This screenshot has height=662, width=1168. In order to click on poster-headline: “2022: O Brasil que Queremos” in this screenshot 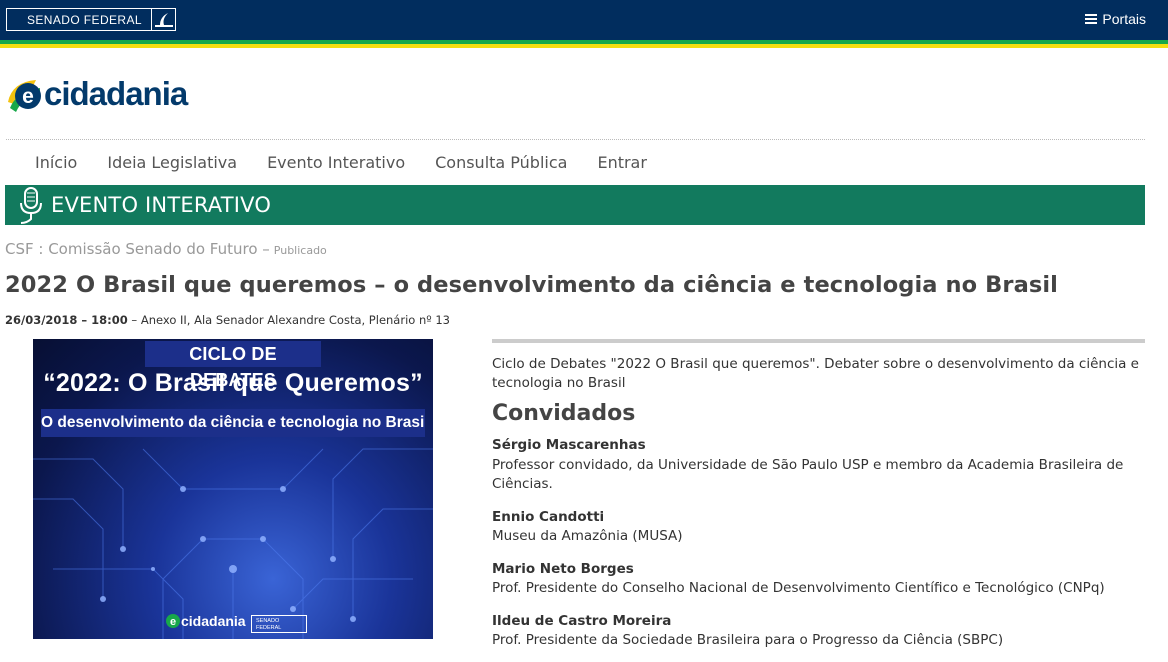, I will do `click(233, 383)`.